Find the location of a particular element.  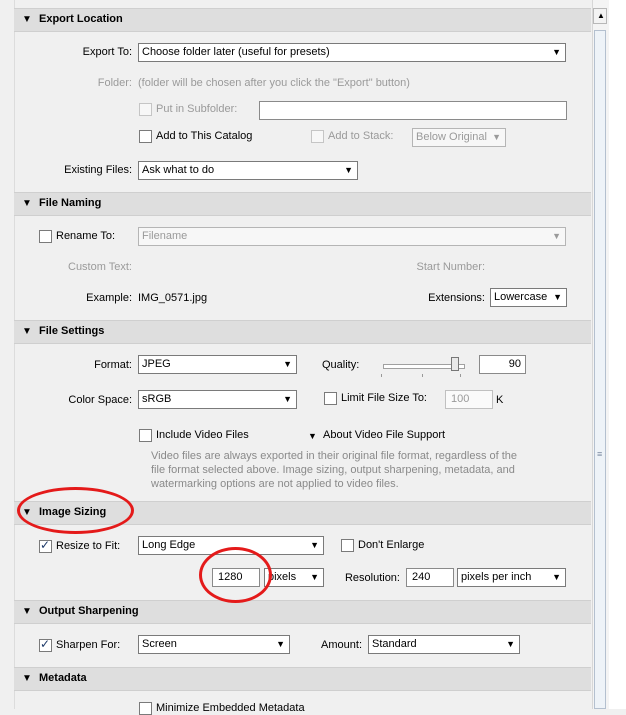

sharpen-for-checkbox: ✓ is located at coordinates (45, 644).